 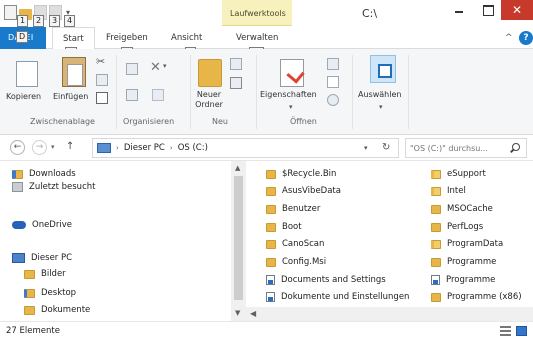 What do you see at coordinates (326, 280) in the screenshot?
I see `list-item: Documents and Settings` at bounding box center [326, 280].